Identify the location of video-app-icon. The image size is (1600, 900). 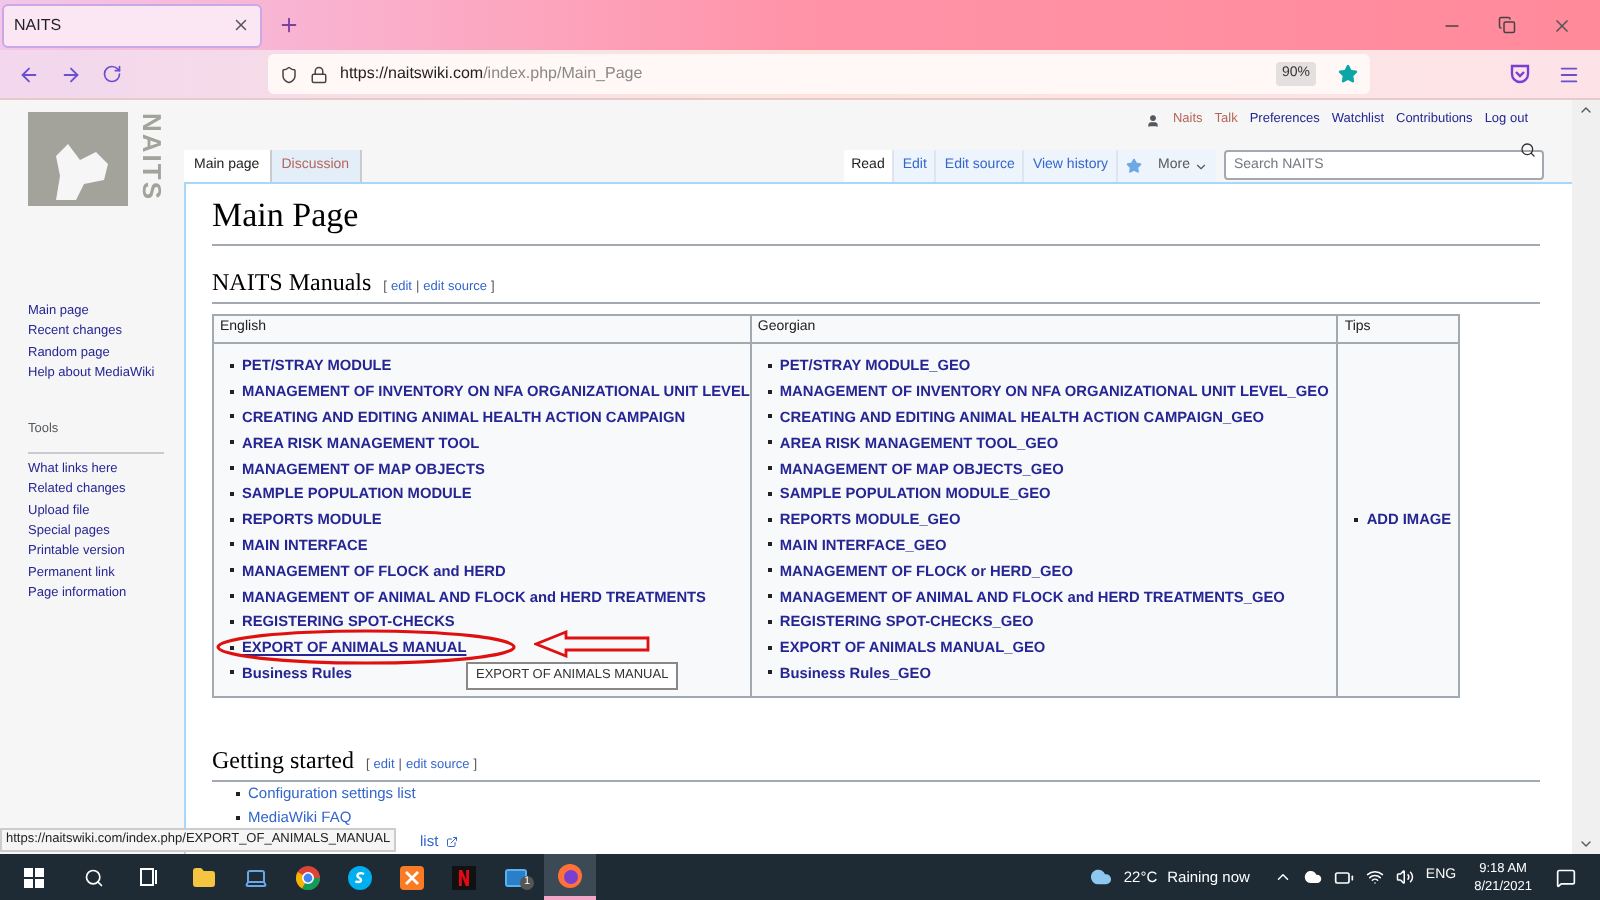
(464, 877).